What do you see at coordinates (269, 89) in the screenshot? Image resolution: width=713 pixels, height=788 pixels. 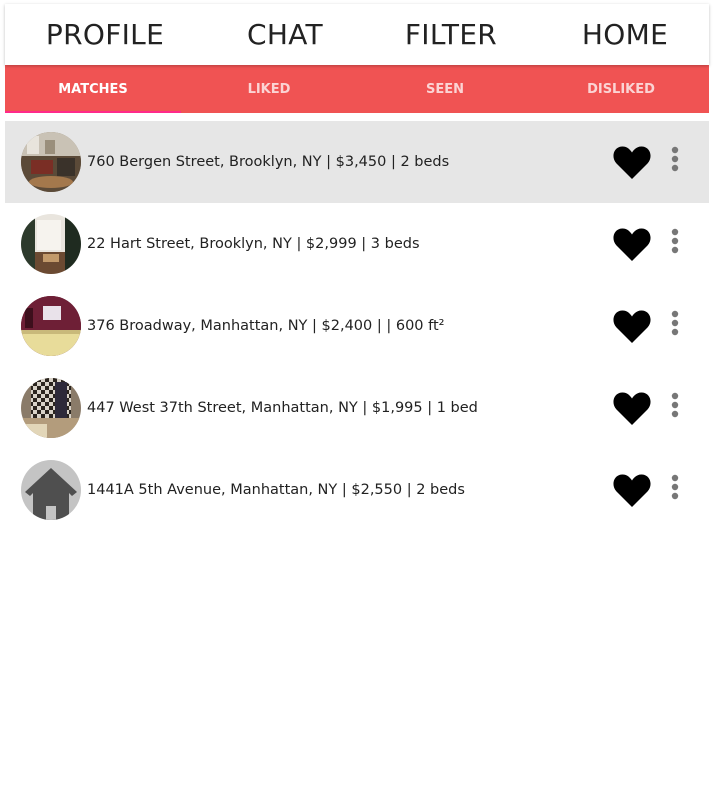 I see `tab-liked: LIKED` at bounding box center [269, 89].